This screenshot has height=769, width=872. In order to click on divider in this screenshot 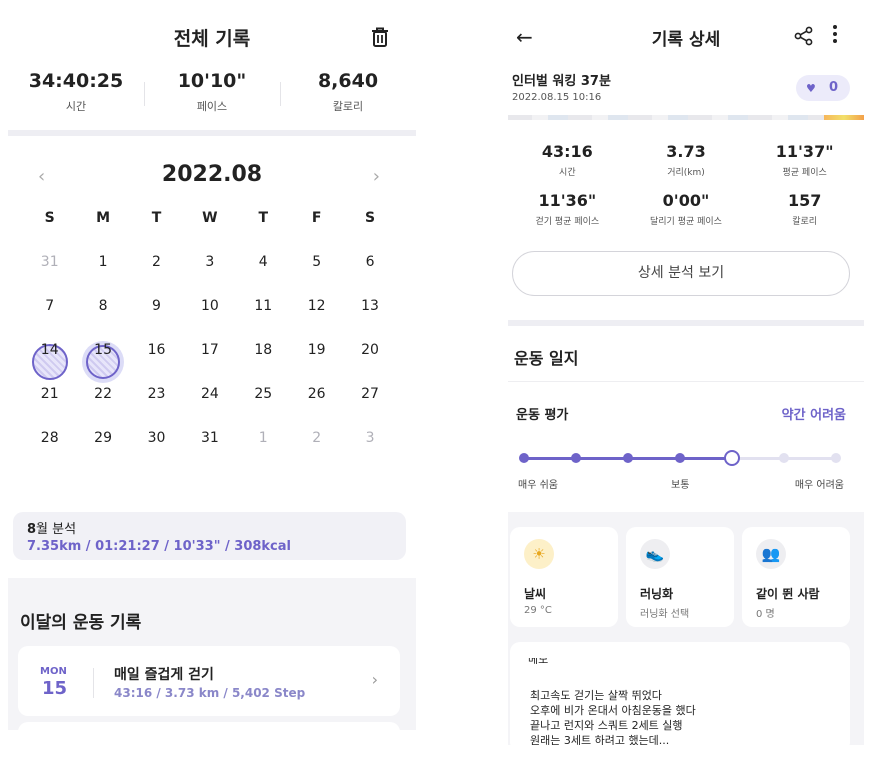, I will do `click(686, 381)`.